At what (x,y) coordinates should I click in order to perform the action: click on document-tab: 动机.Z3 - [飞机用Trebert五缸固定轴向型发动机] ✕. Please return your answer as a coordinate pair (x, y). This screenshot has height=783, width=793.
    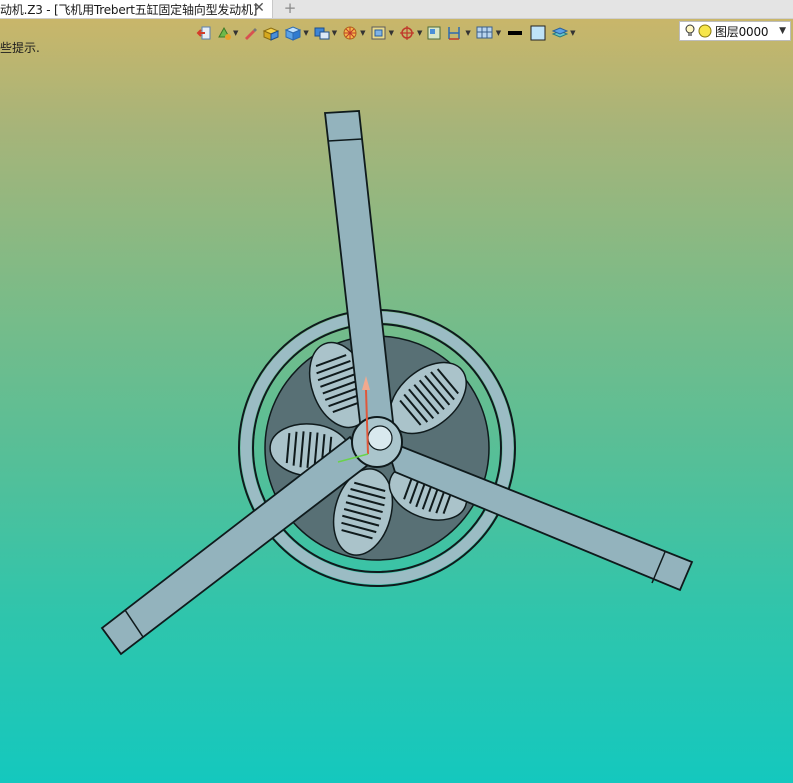
    Looking at the image, I should click on (136, 9).